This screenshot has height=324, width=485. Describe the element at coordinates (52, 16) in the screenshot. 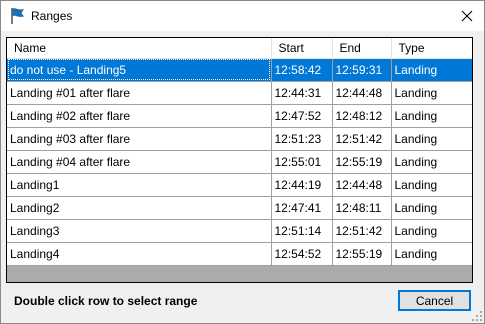

I see `window-title: Ranges` at that location.